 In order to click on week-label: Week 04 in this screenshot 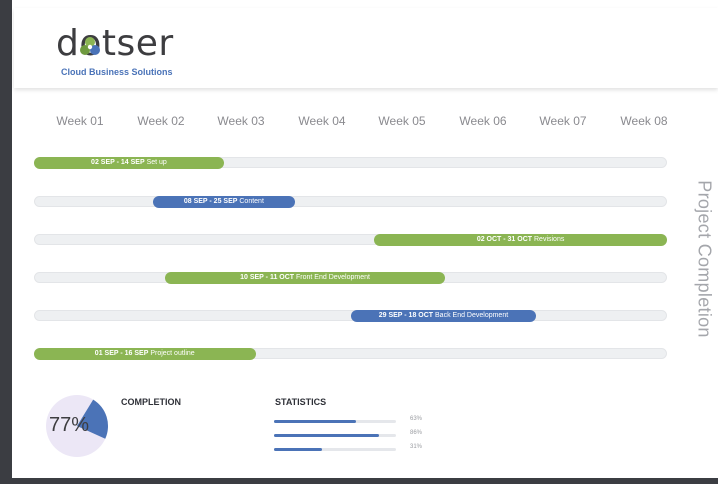, I will do `click(322, 121)`.